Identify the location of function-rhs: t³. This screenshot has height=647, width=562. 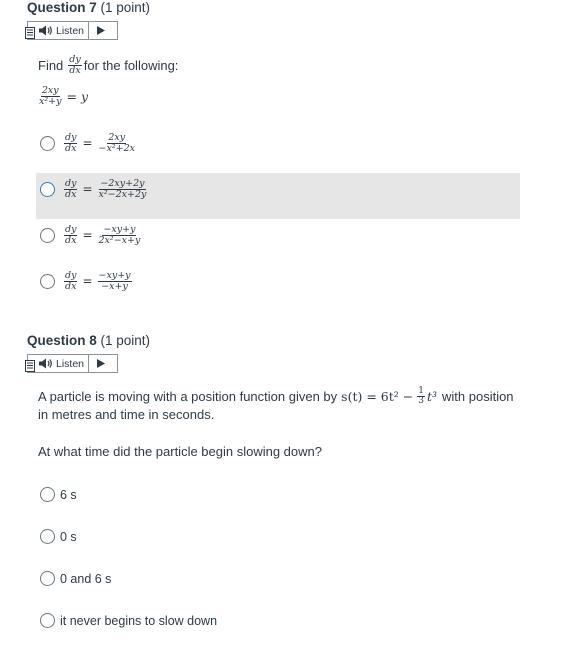
(431, 397).